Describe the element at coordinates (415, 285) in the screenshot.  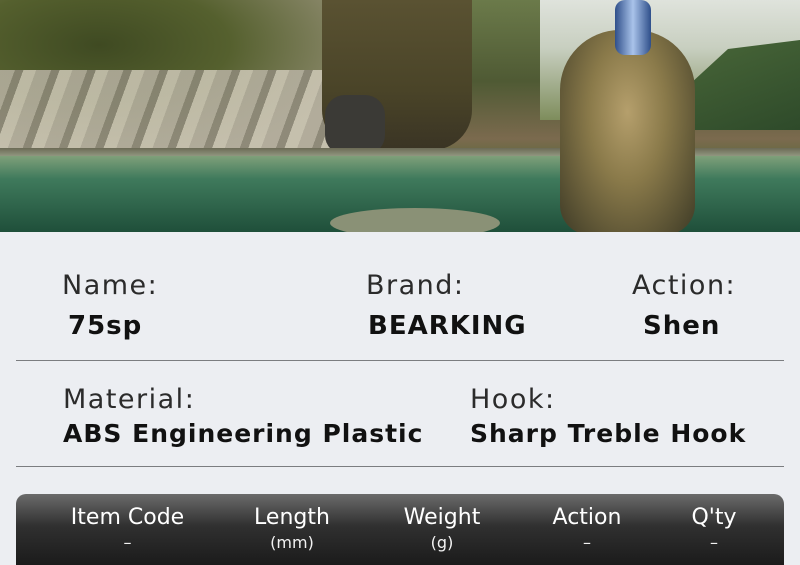
I see `brand-label: Brand:` at that location.